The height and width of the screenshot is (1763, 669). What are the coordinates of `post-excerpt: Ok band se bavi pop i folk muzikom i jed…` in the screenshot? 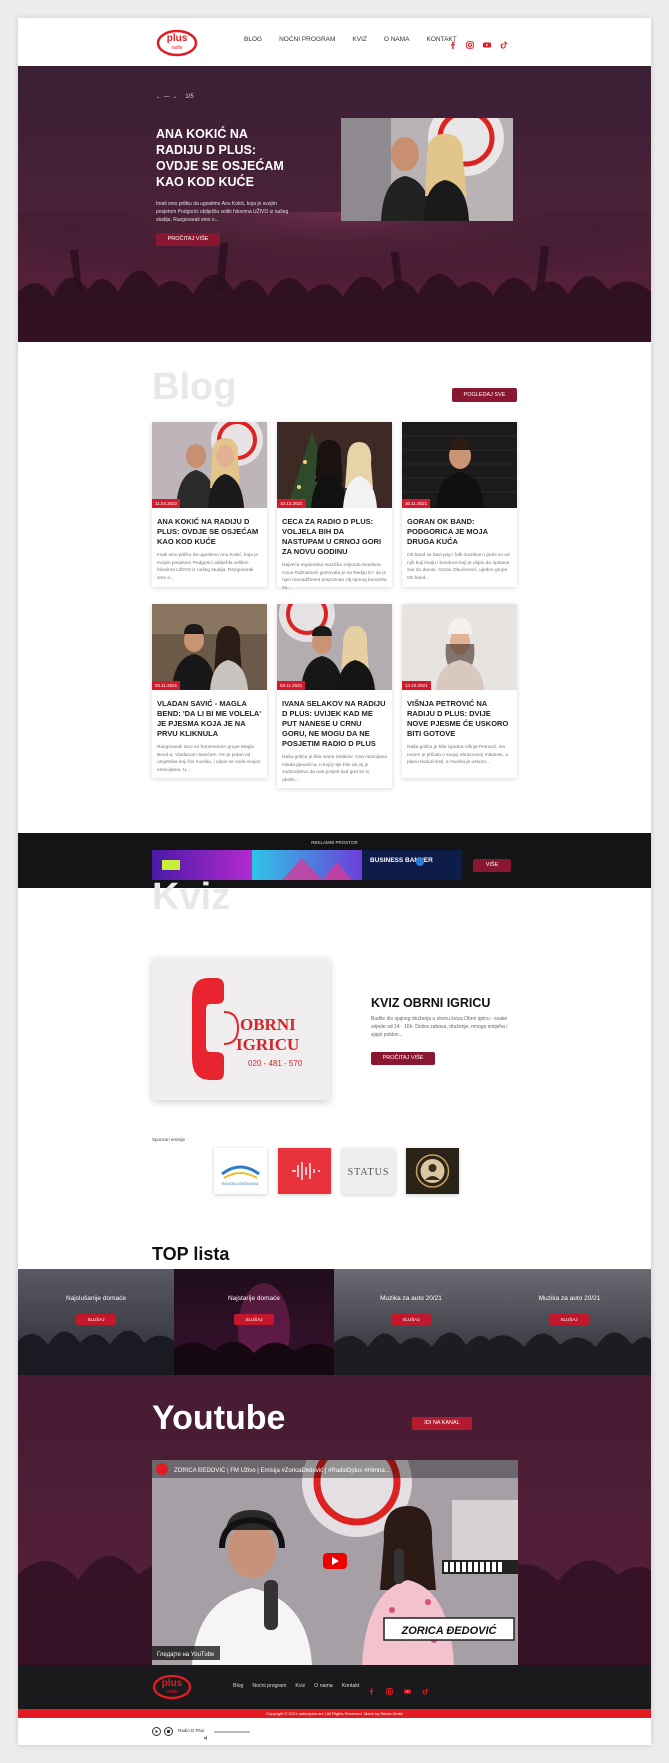 It's located at (458, 567).